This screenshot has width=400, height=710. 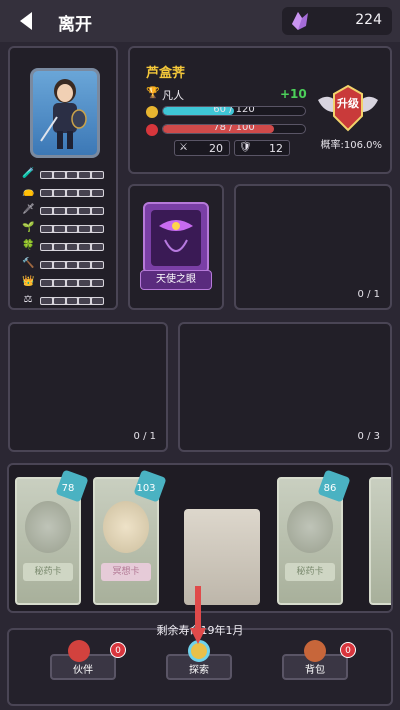 I want to click on top-bar: 离开 224, so click(x=200, y=21).